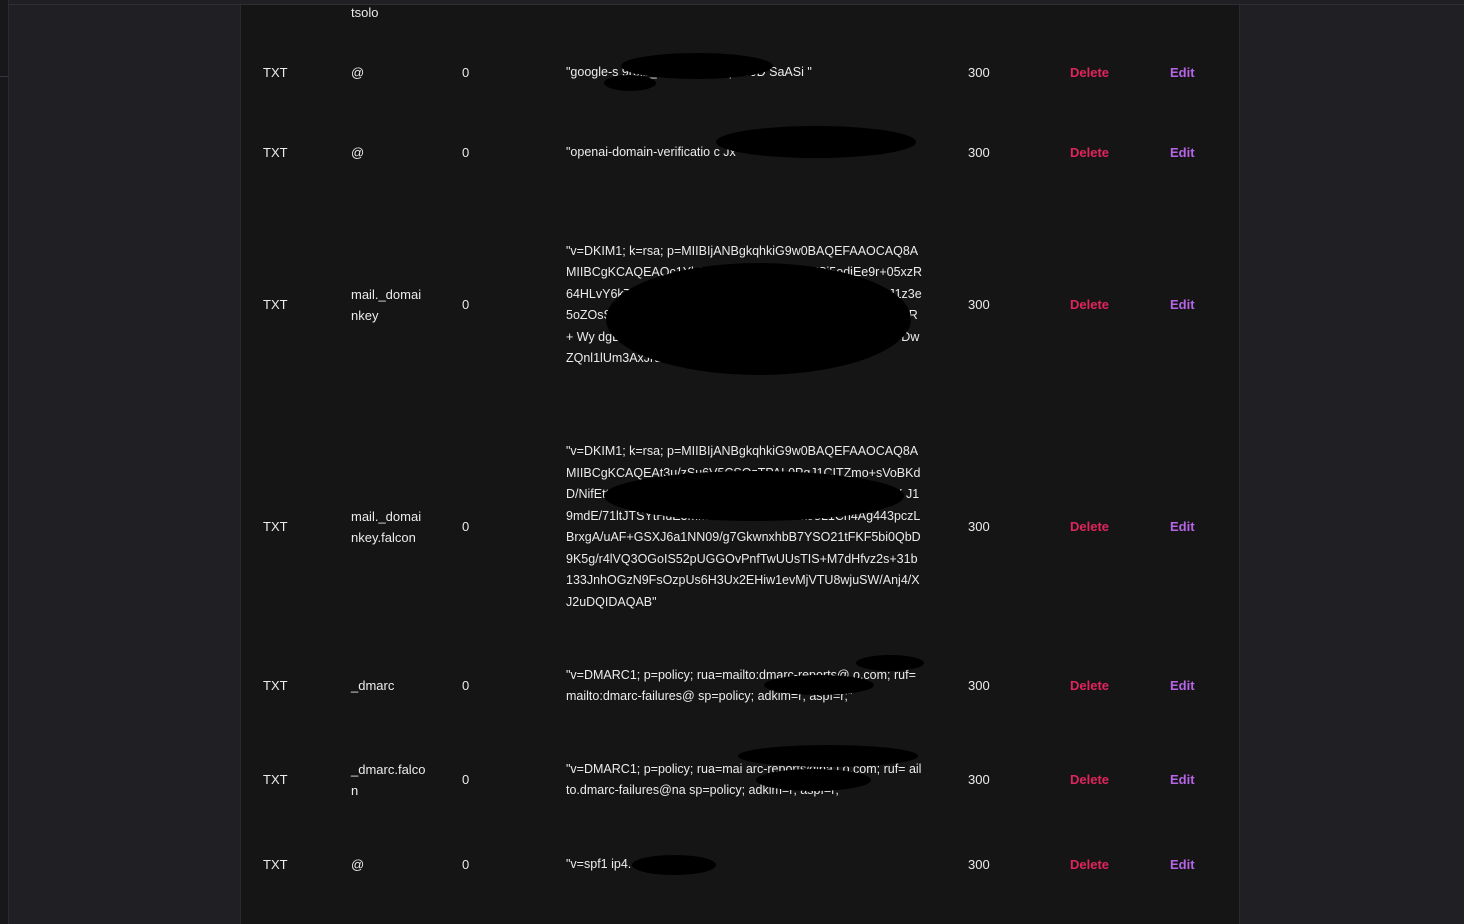 This screenshot has height=924, width=1464. What do you see at coordinates (745, 865) in the screenshot?
I see `record-content: "v=spf1 ip4. ~all"` at bounding box center [745, 865].